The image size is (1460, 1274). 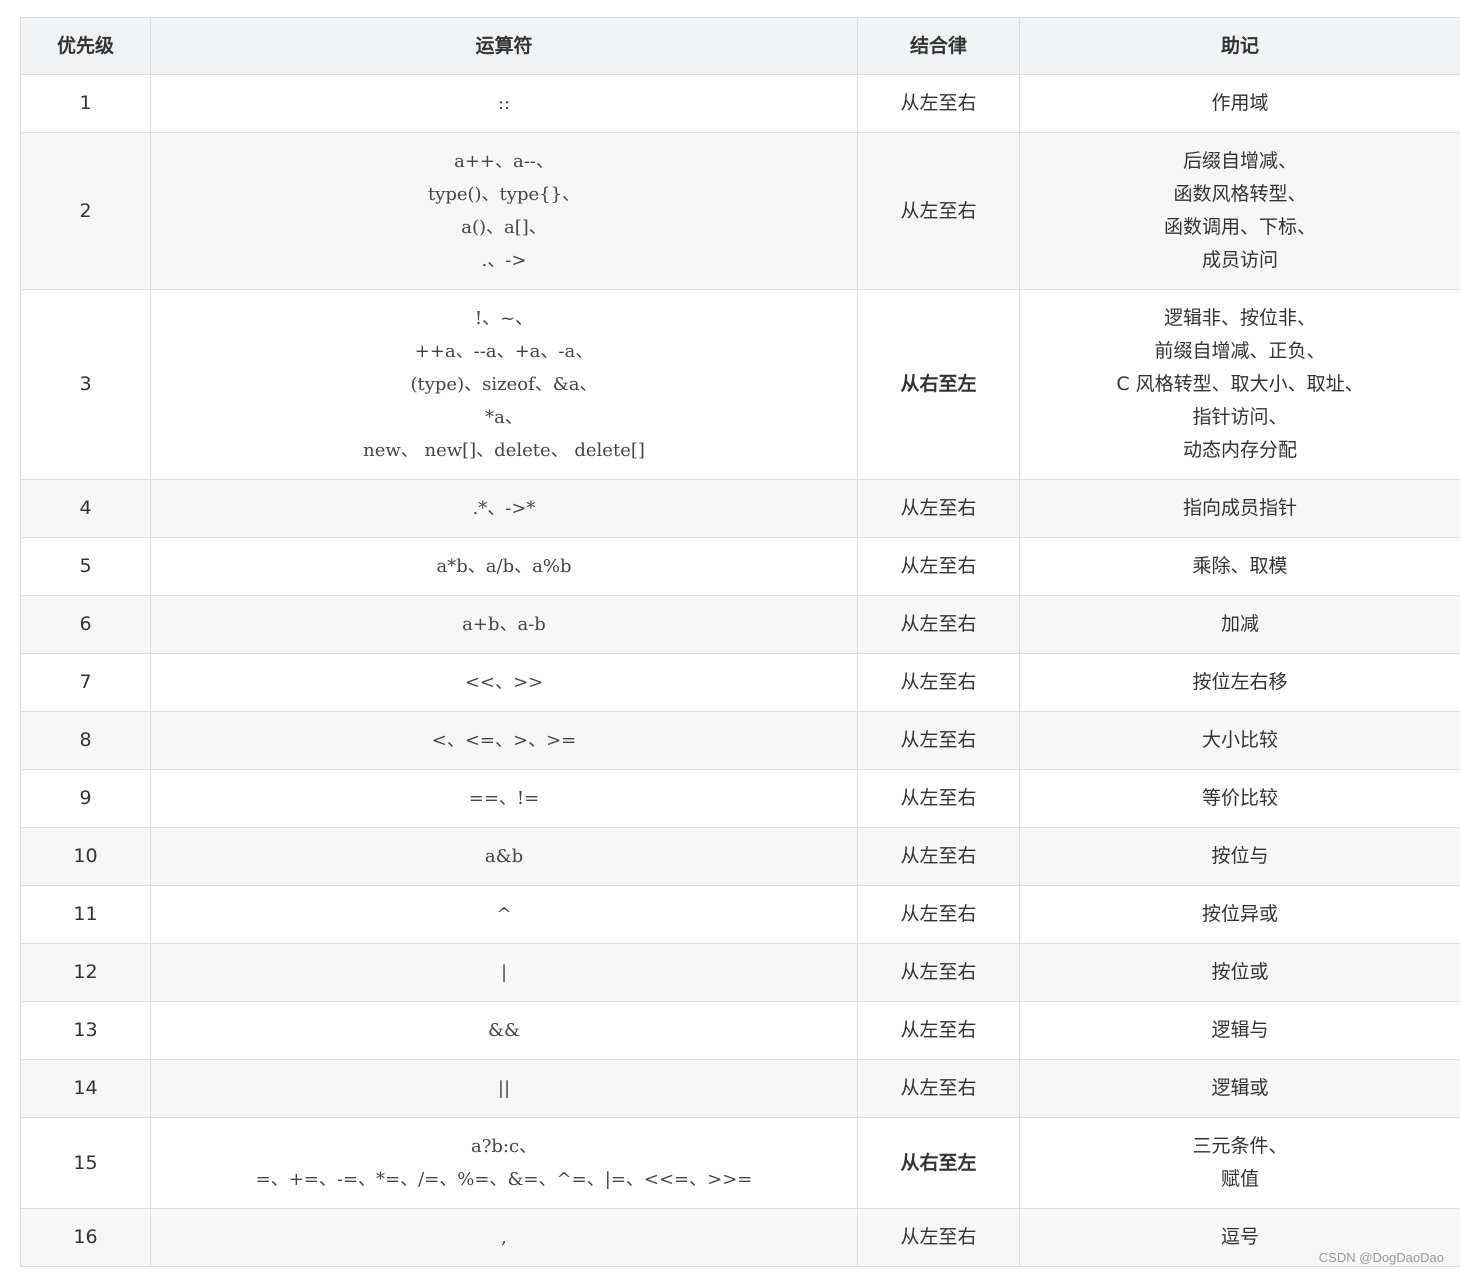 What do you see at coordinates (85, 46) in the screenshot?
I see `header-priority: 优先级` at bounding box center [85, 46].